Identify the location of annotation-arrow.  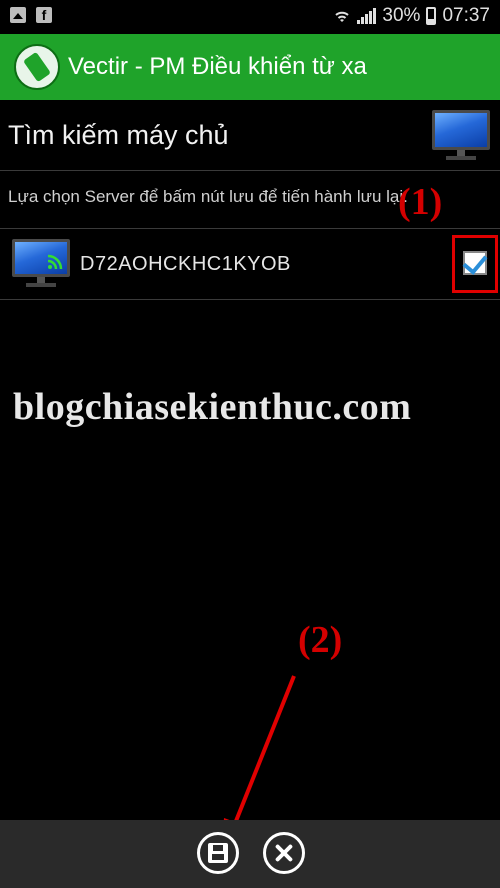
(259, 762).